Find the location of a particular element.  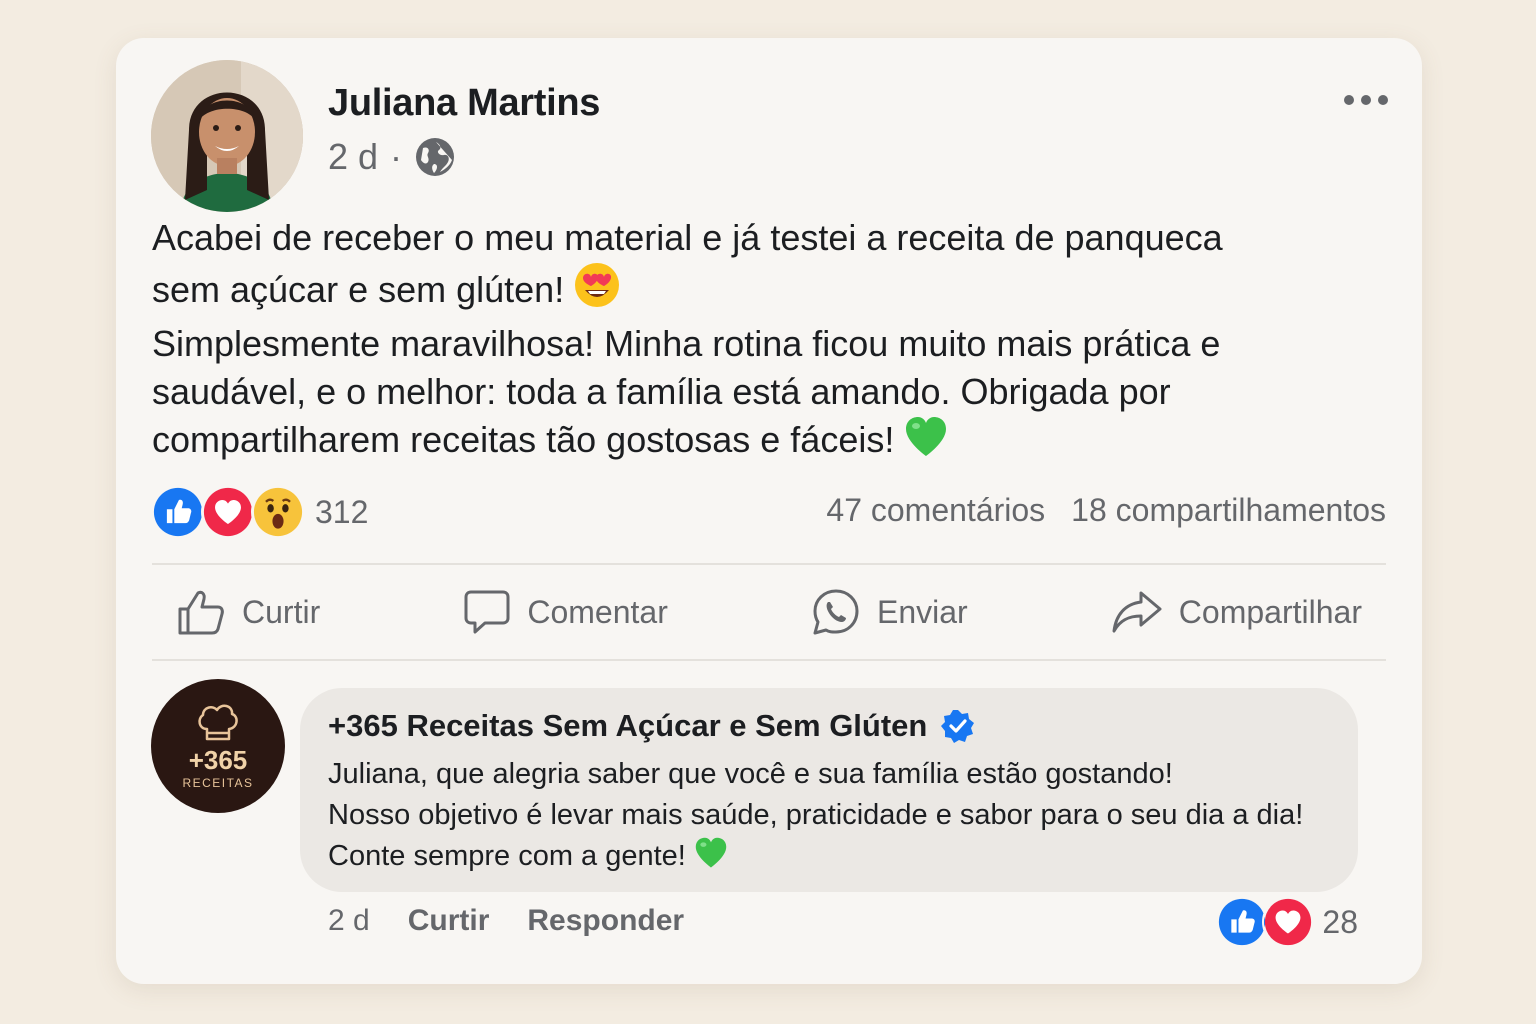

send-label: Enviar is located at coordinates (922, 611).